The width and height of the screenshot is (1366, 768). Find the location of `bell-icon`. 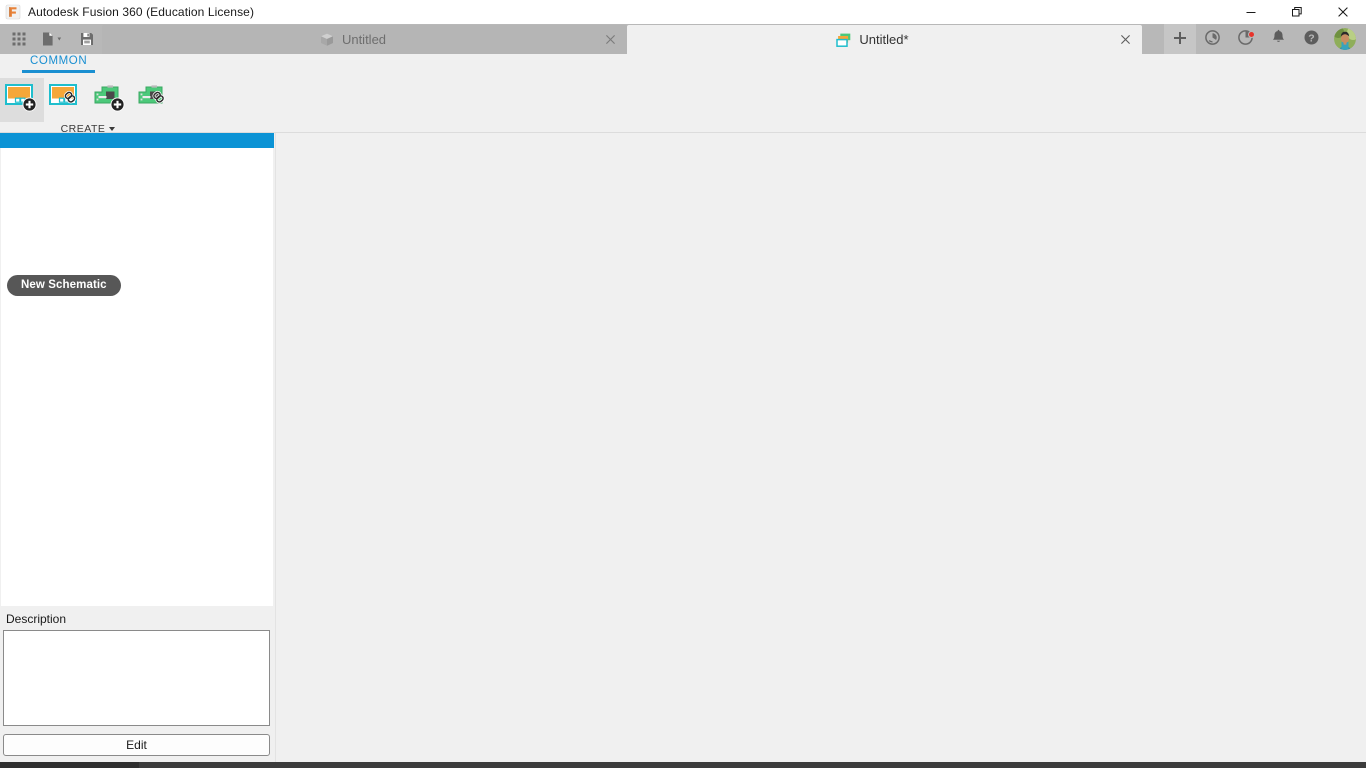

bell-icon is located at coordinates (1278, 39).